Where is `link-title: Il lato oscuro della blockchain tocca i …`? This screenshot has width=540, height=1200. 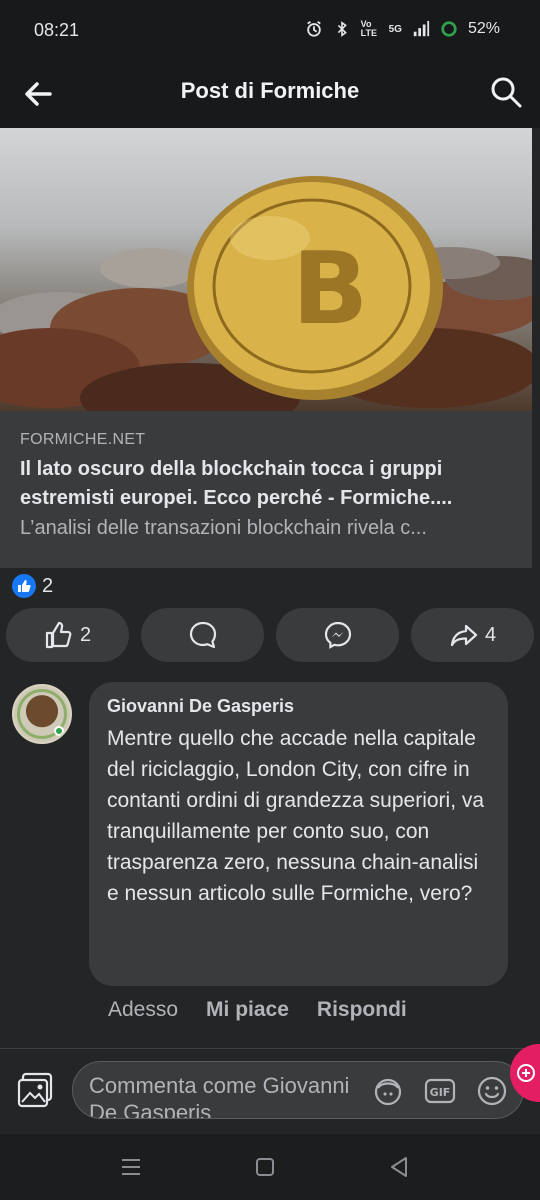 link-title: Il lato oscuro della blockchain tocca i … is located at coordinates (266, 484).